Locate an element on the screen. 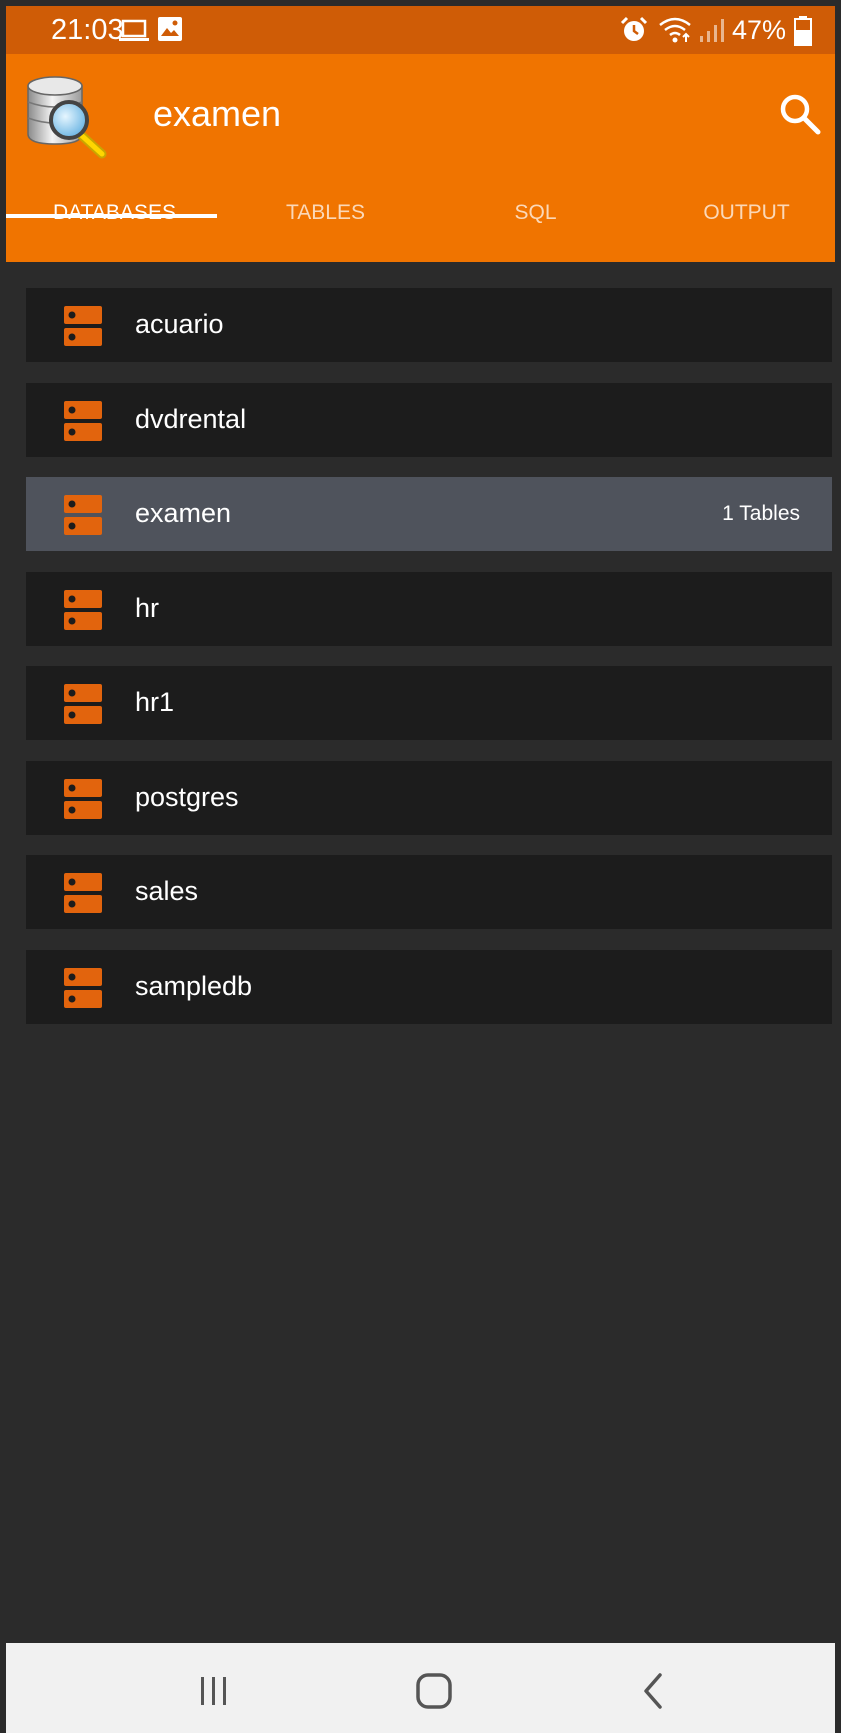 The image size is (841, 1733). signal-icon is located at coordinates (712, 30).